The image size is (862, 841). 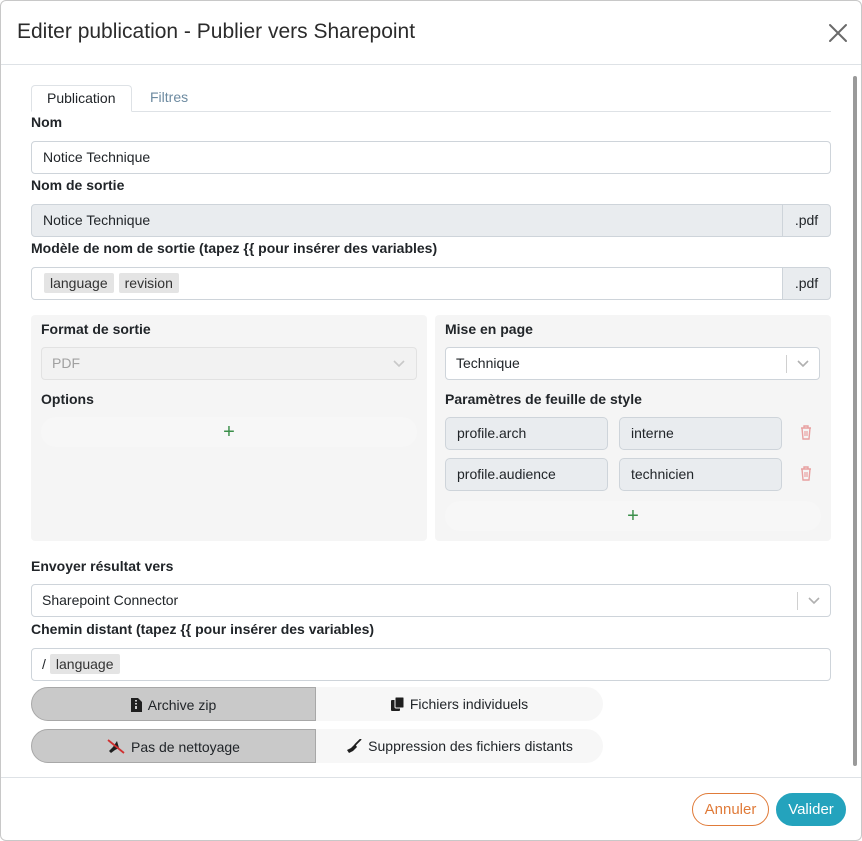 I want to click on files-icon, so click(x=397, y=703).